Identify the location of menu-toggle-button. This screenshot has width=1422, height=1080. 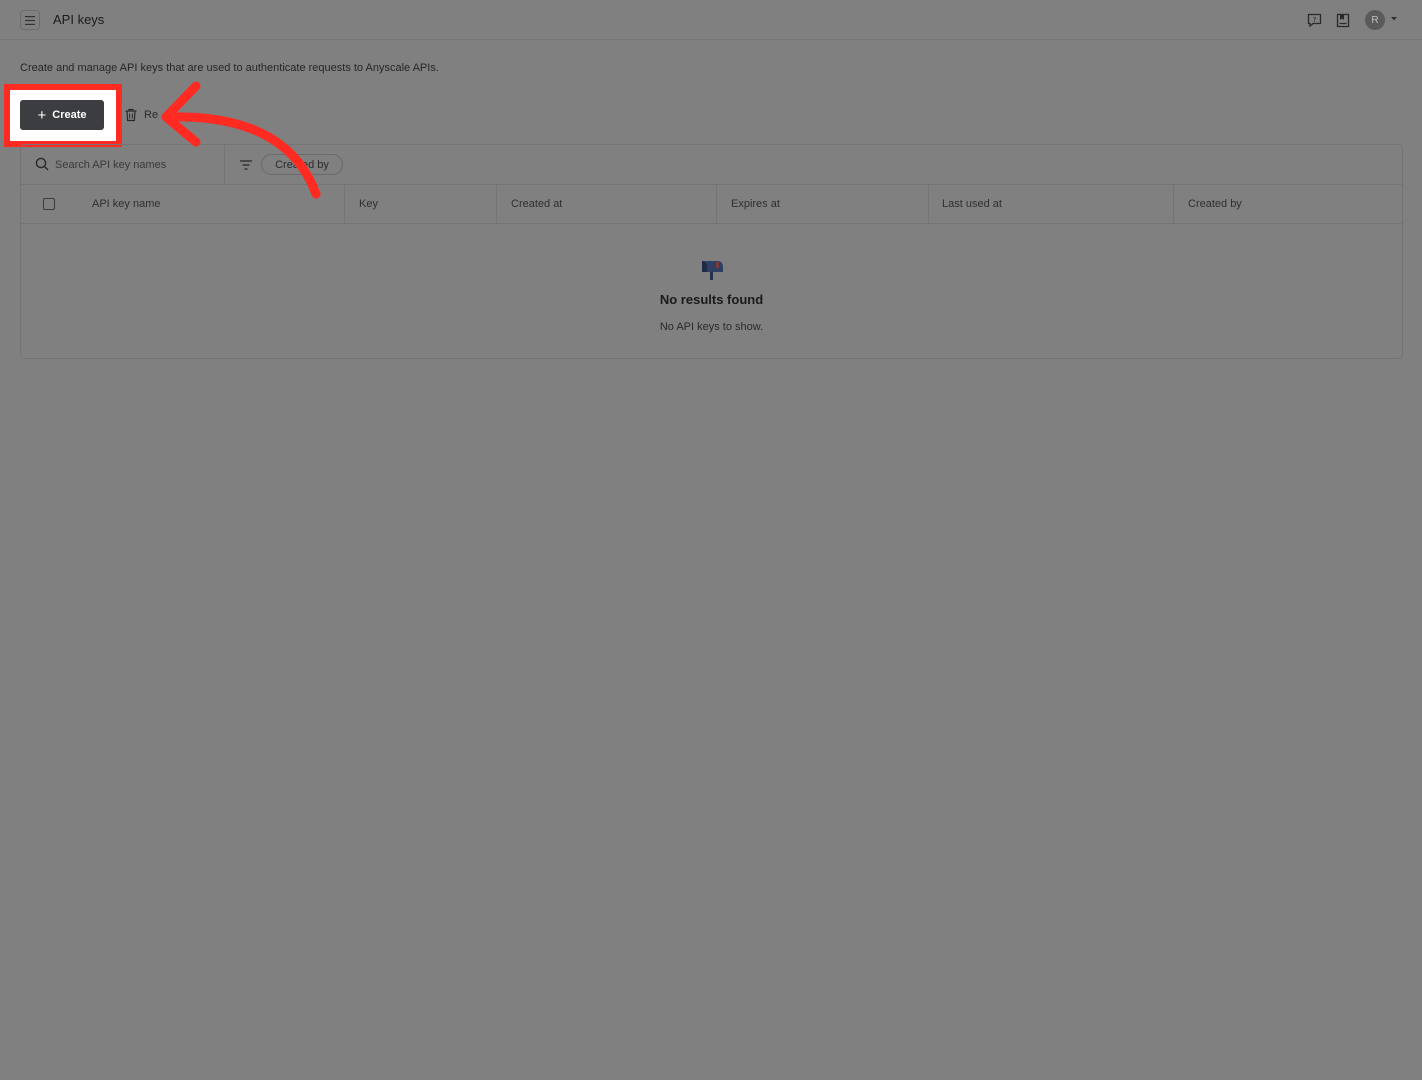
(30, 20).